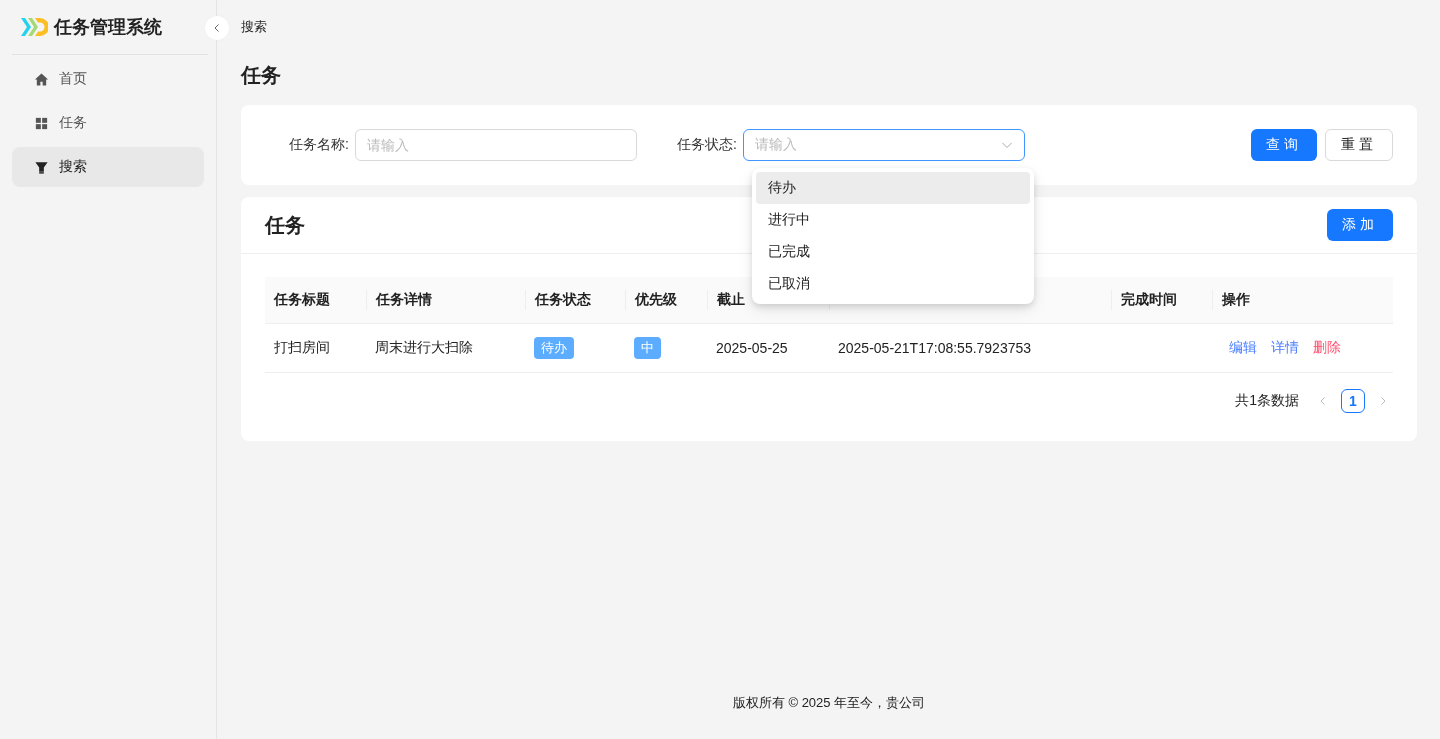 The height and width of the screenshot is (739, 1440). I want to click on home-icon, so click(41, 79).